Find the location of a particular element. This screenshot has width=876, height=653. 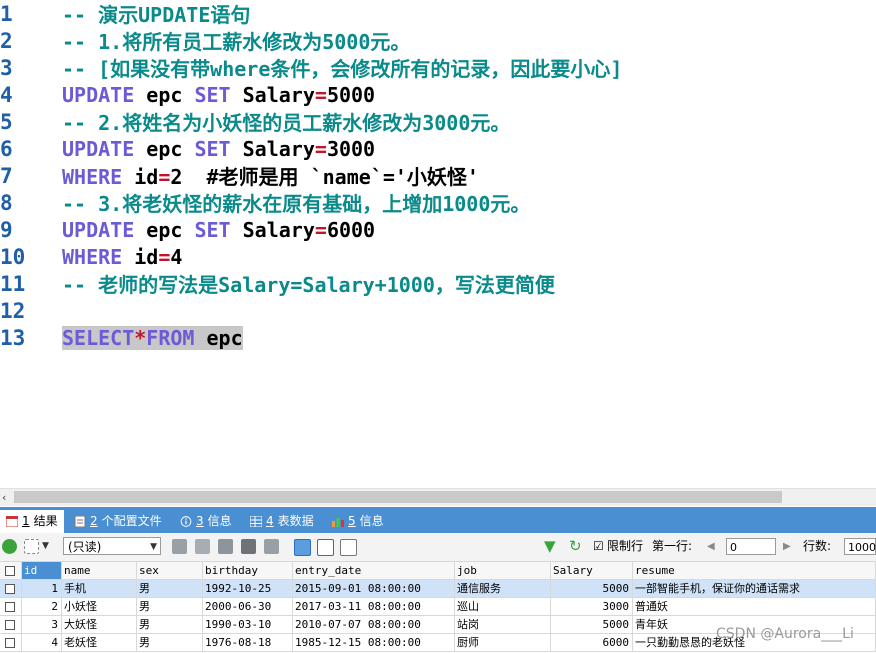

sql-value: 3000 is located at coordinates (351, 148).